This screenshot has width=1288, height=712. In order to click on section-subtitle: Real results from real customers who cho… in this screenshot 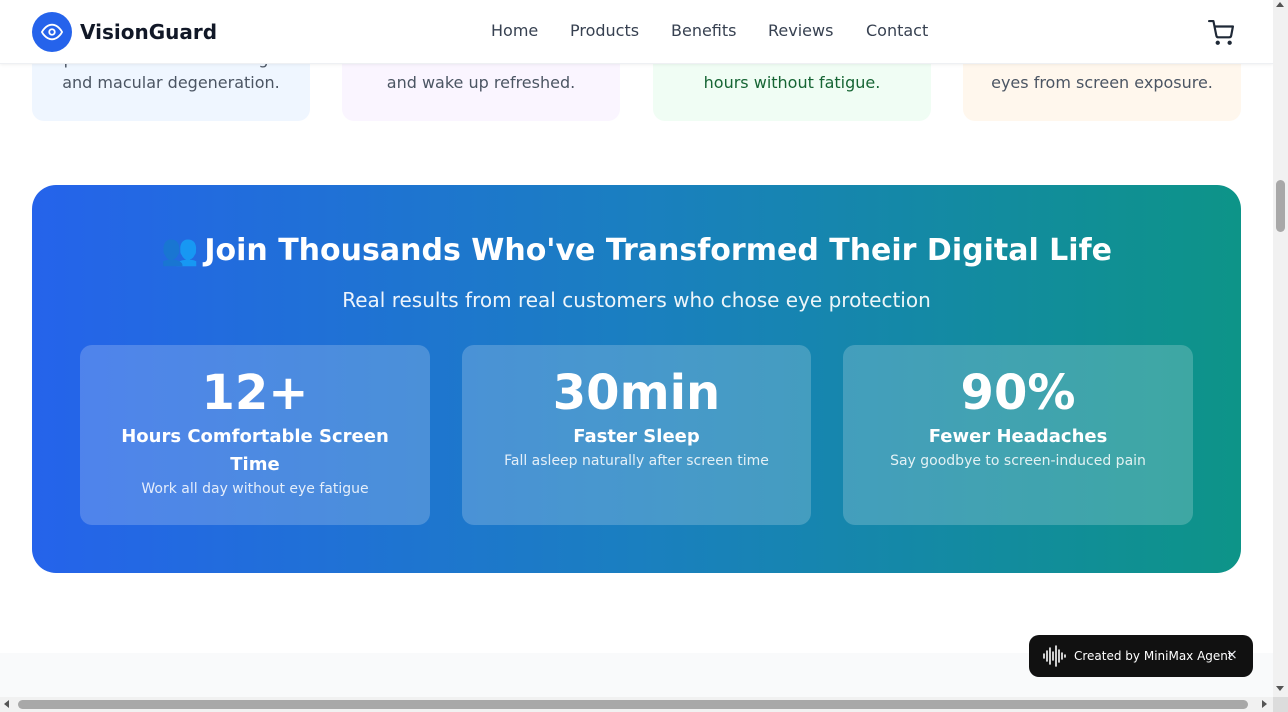, I will do `click(636, 300)`.